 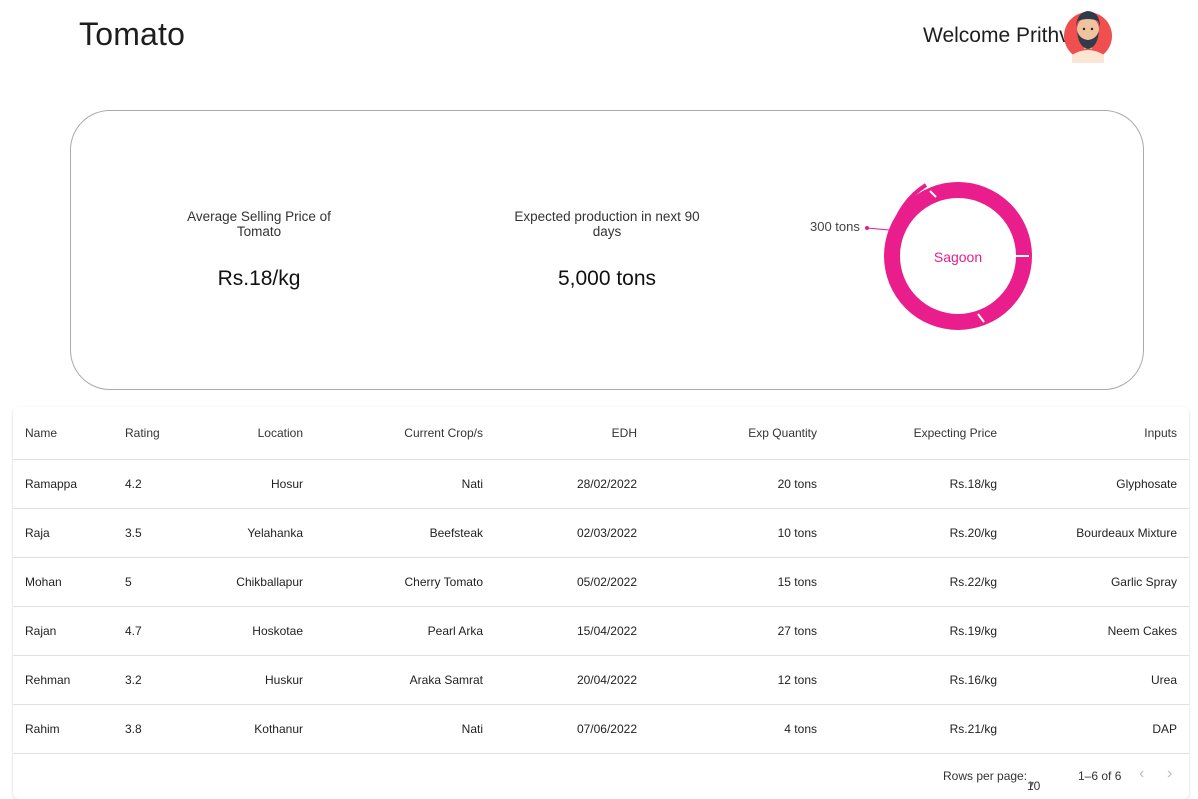 I want to click on cell-location: Huskur, so click(x=283, y=680).